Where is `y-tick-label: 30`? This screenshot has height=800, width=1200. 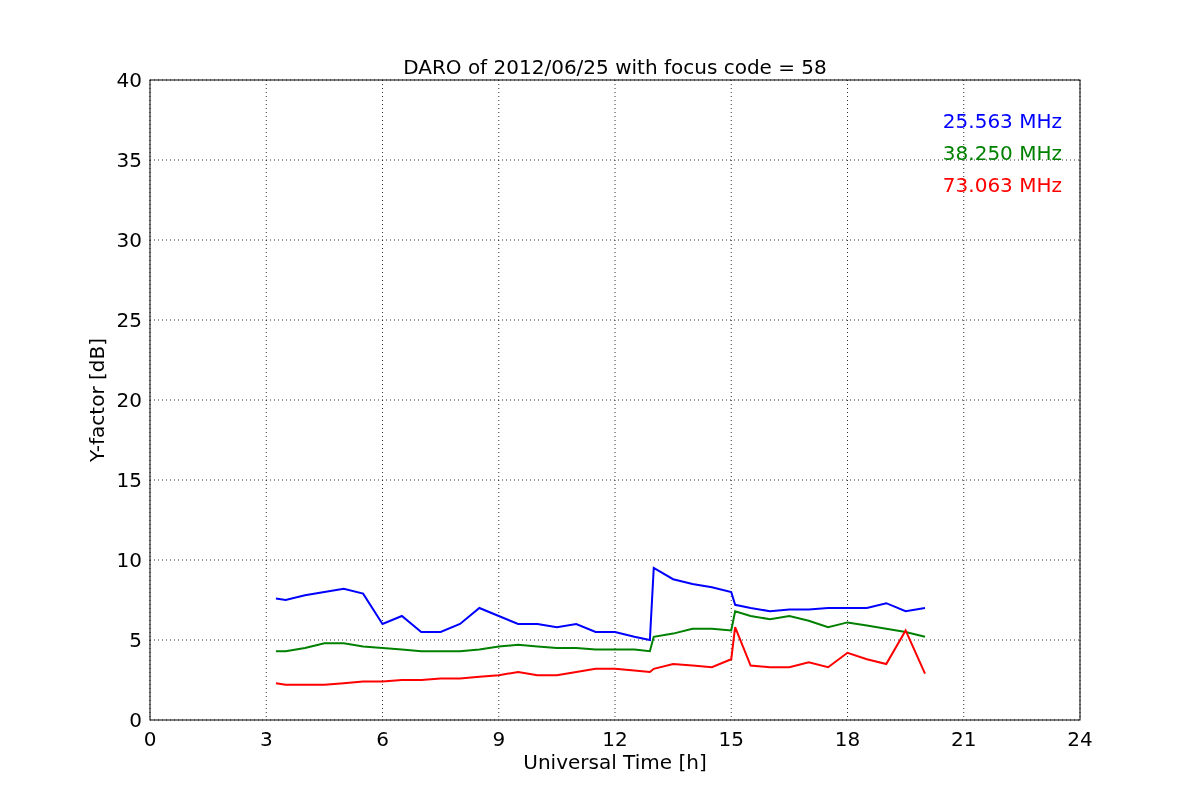 y-tick-label: 30 is located at coordinates (129, 240).